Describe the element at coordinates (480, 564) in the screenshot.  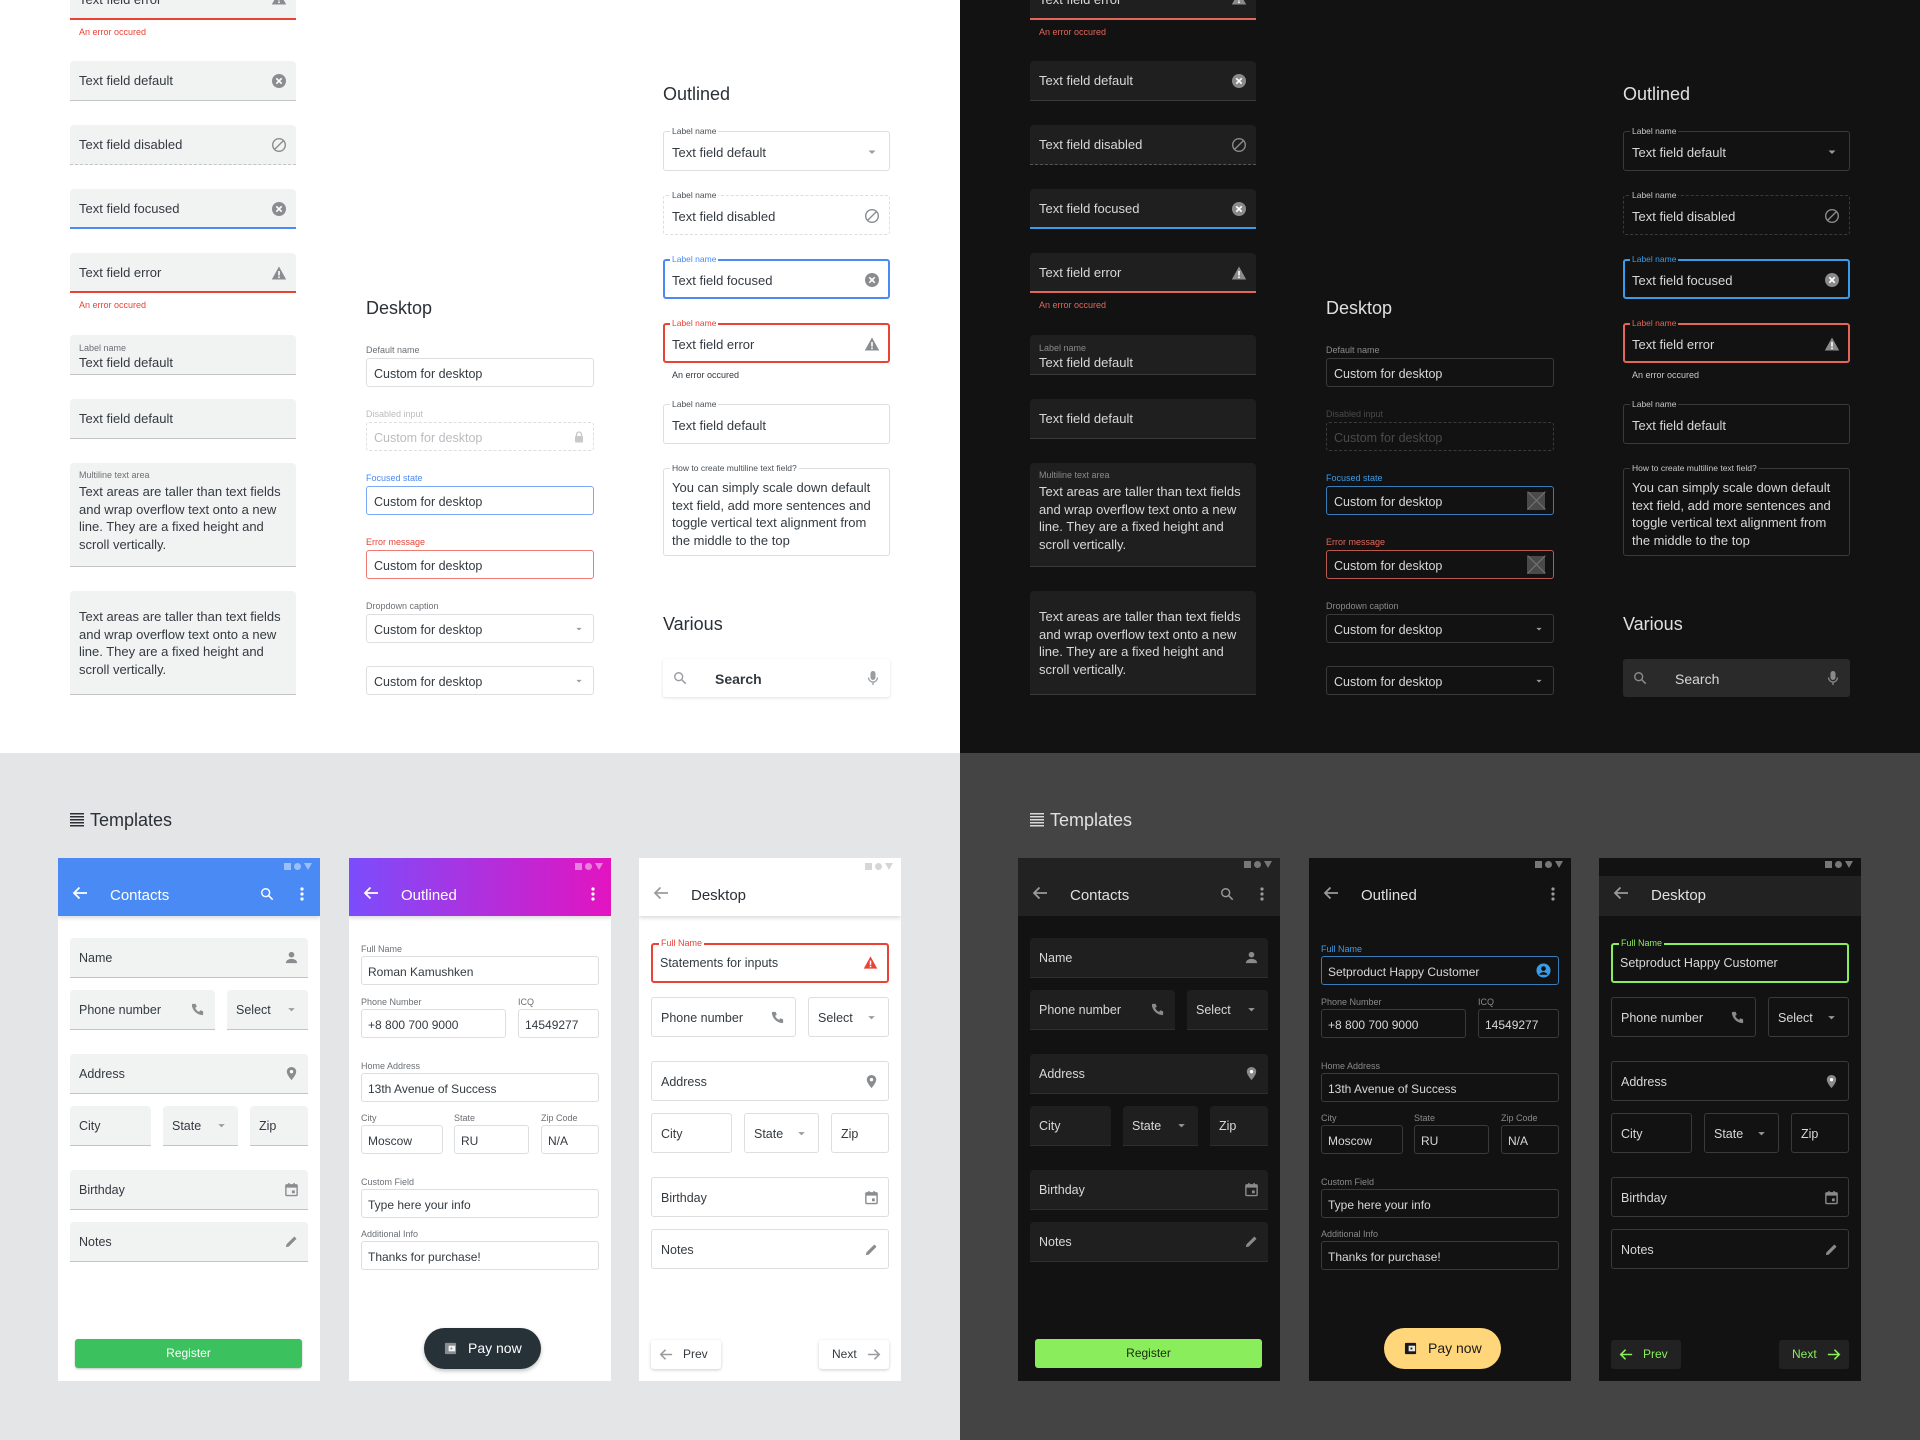
I see `desktop-input-error: Custom for desktop` at that location.